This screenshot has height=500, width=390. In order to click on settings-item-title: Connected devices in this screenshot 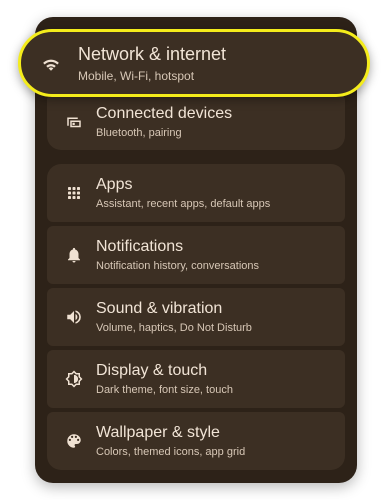, I will do `click(164, 113)`.